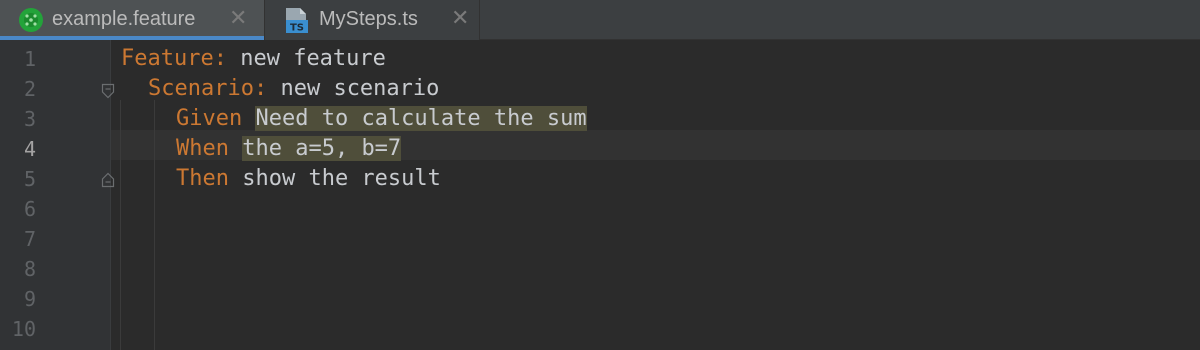  I want to click on step-text-given: Need to calculate the sum, so click(421, 118).